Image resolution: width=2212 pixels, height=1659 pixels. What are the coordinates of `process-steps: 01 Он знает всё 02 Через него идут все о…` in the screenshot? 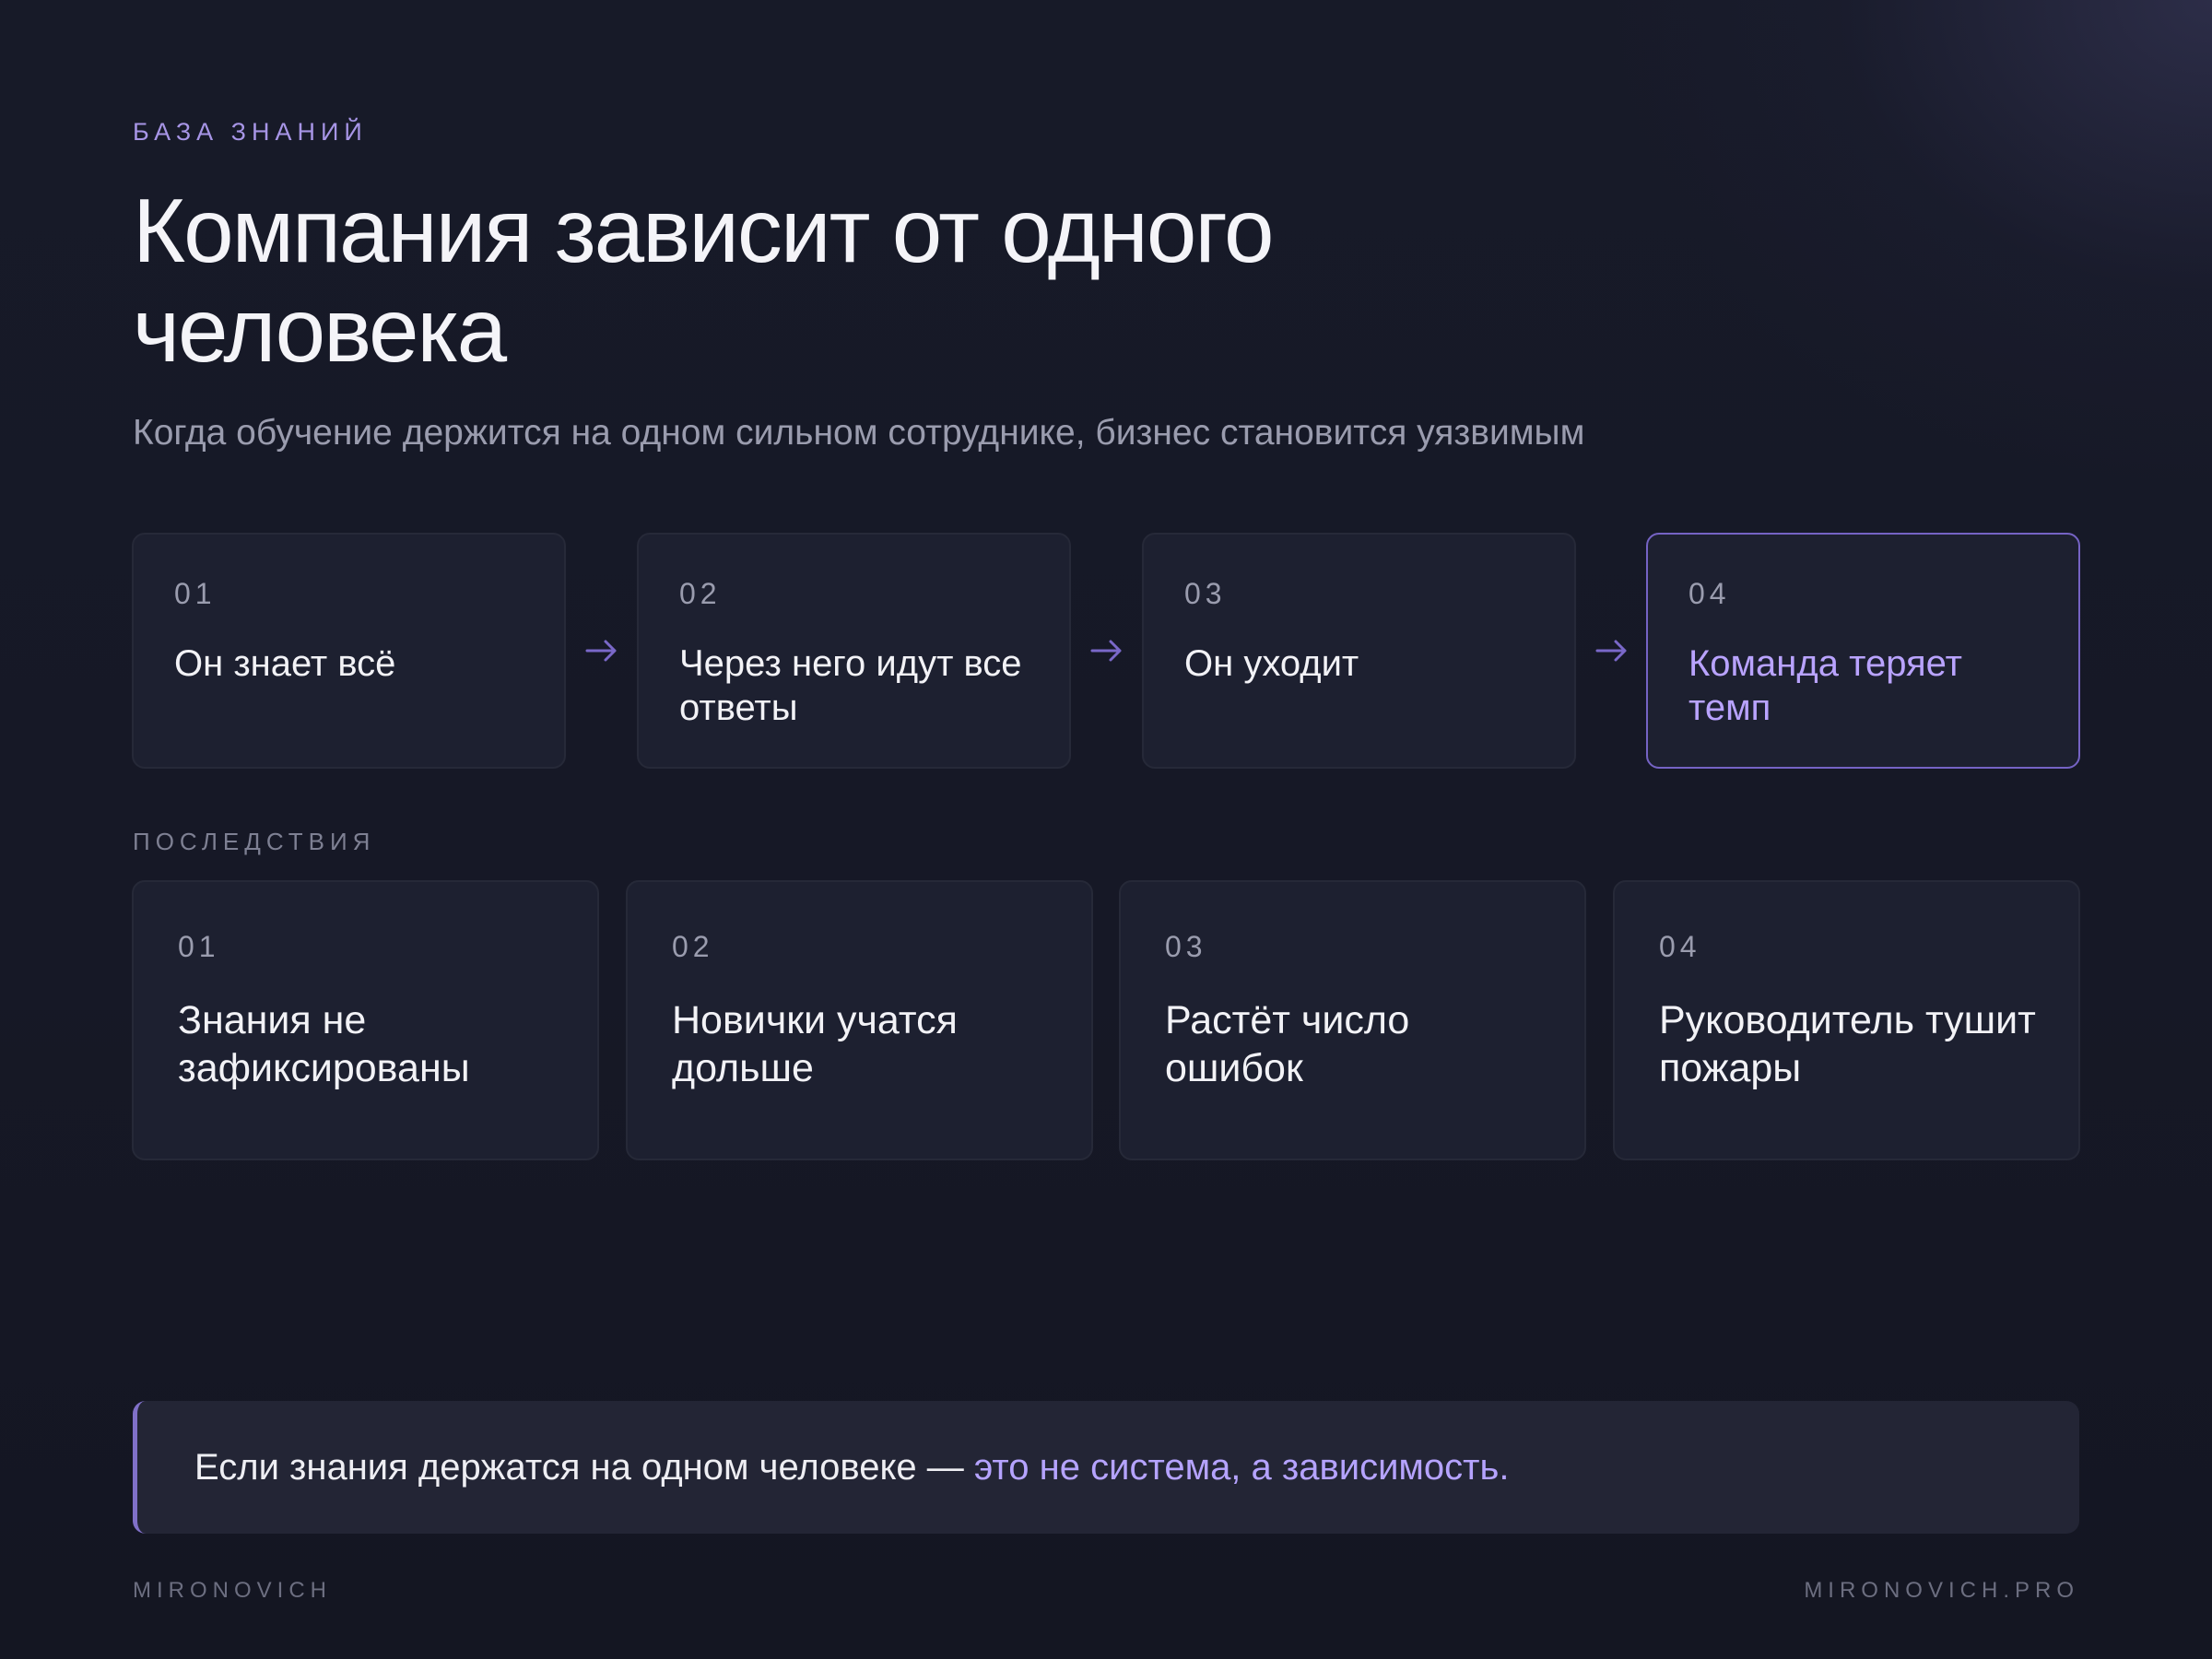 It's located at (1106, 651).